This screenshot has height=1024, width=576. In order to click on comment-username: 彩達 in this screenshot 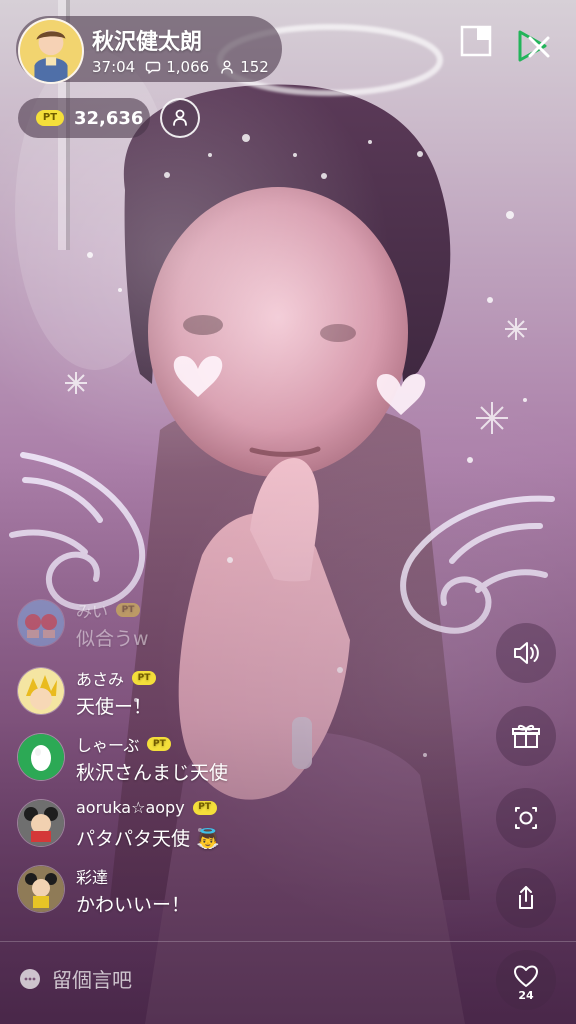, I will do `click(92, 877)`.